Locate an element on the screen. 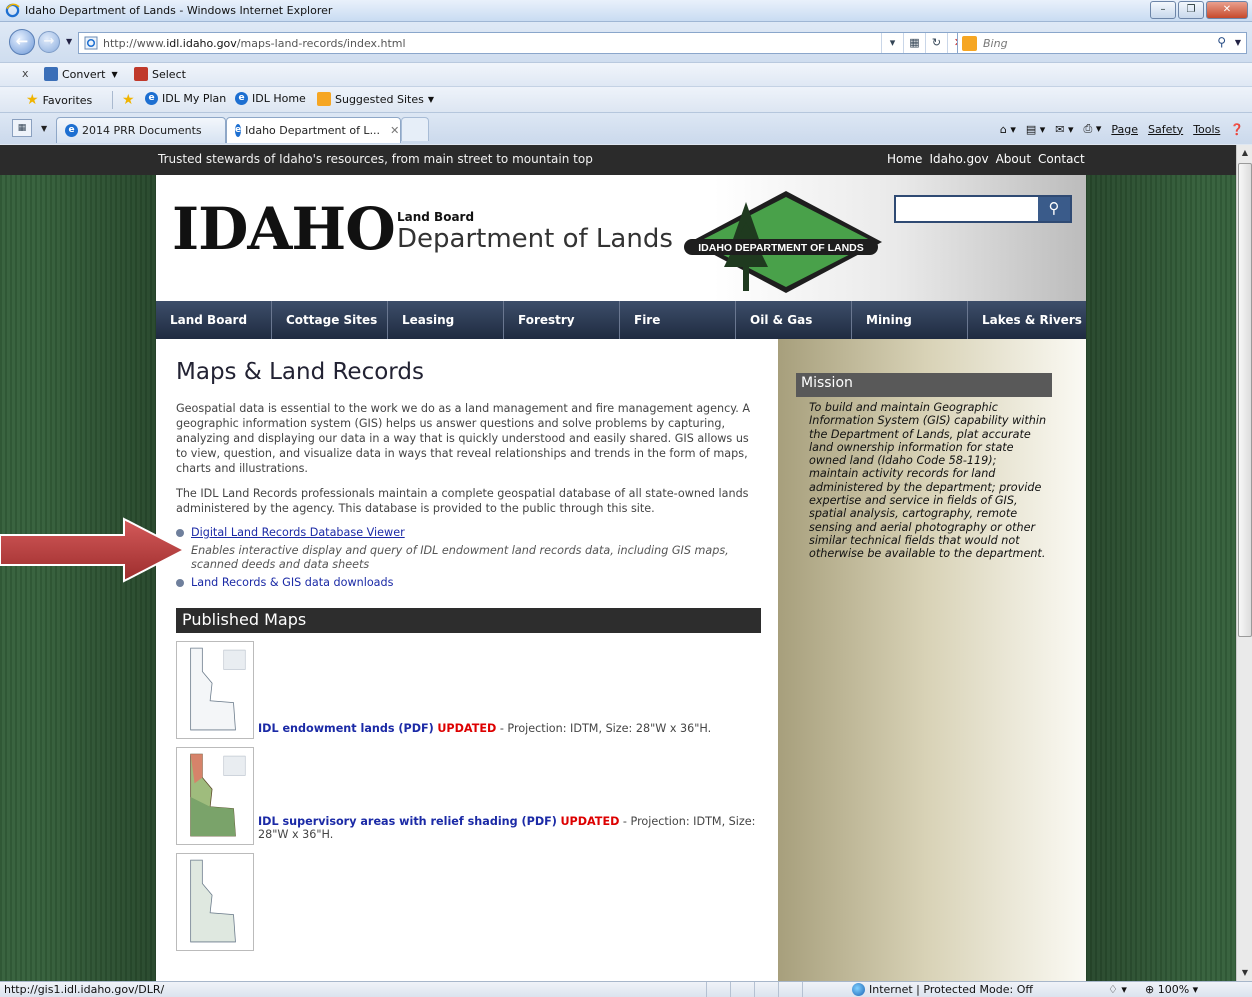 This screenshot has width=1252, height=997. search-placeholder: Bing is located at coordinates (995, 43).